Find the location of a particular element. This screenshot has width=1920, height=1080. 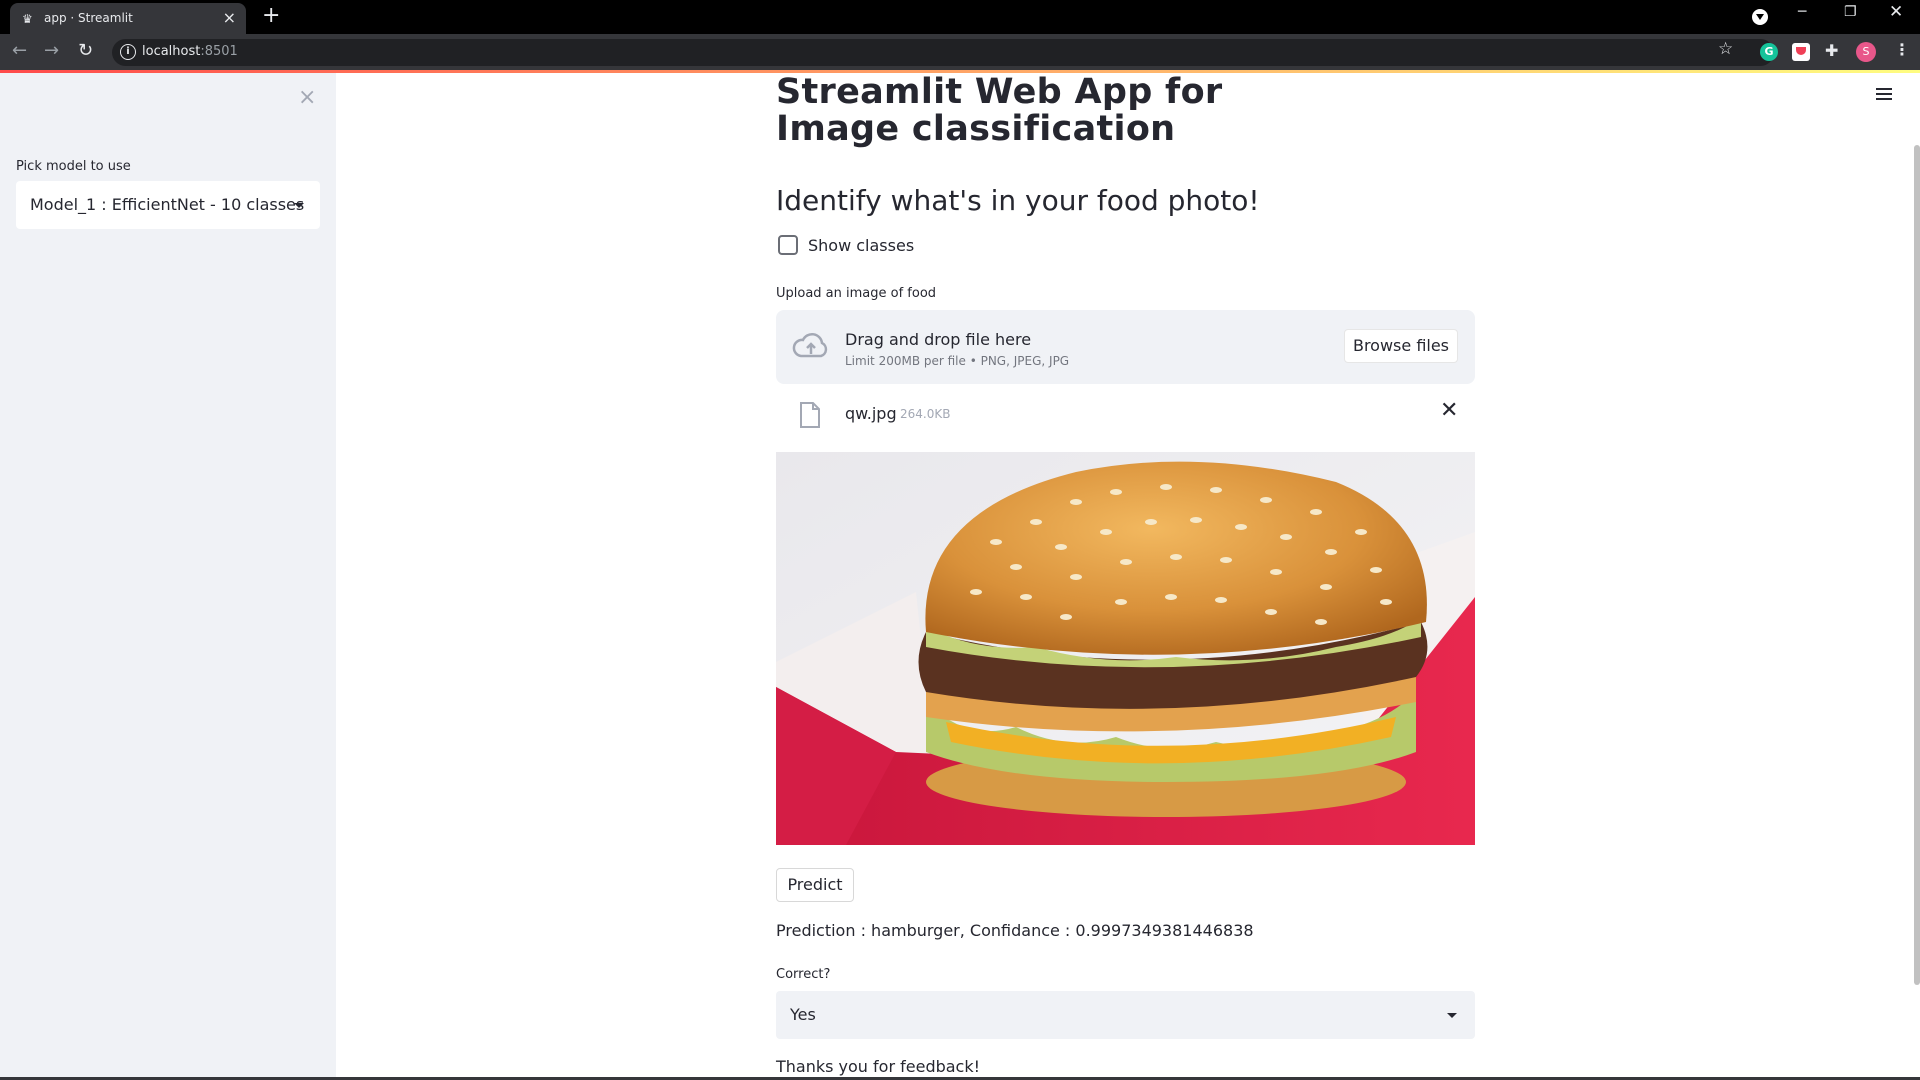

grammarly-extension-icon: G is located at coordinates (1769, 52).